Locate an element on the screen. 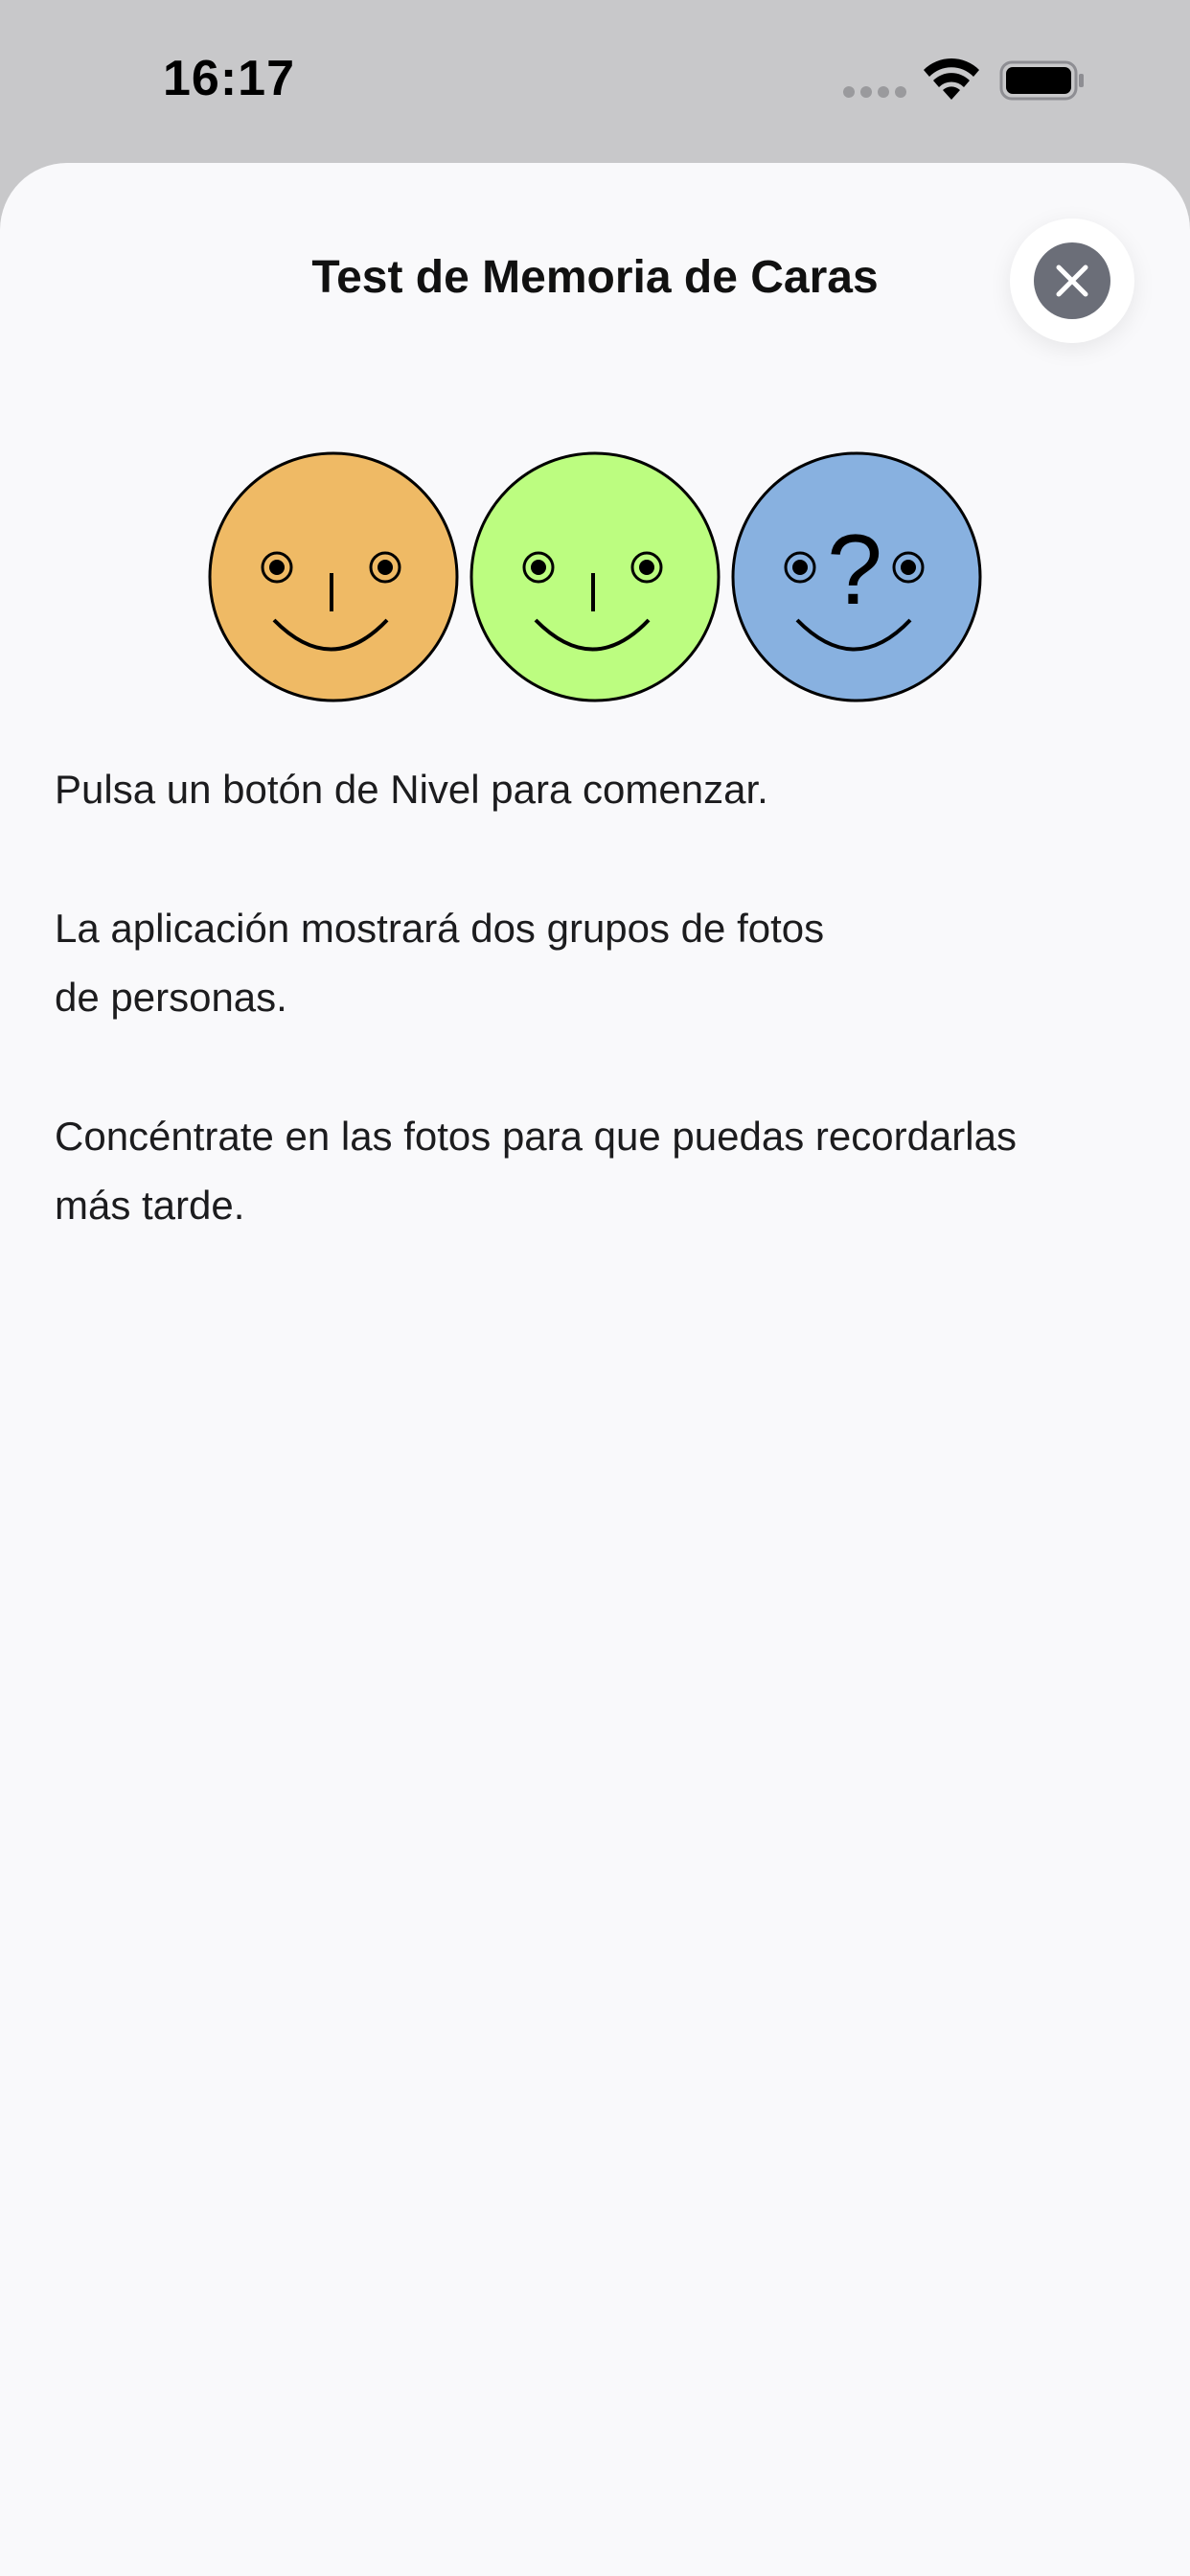  orange-smiley-face is located at coordinates (334, 576).